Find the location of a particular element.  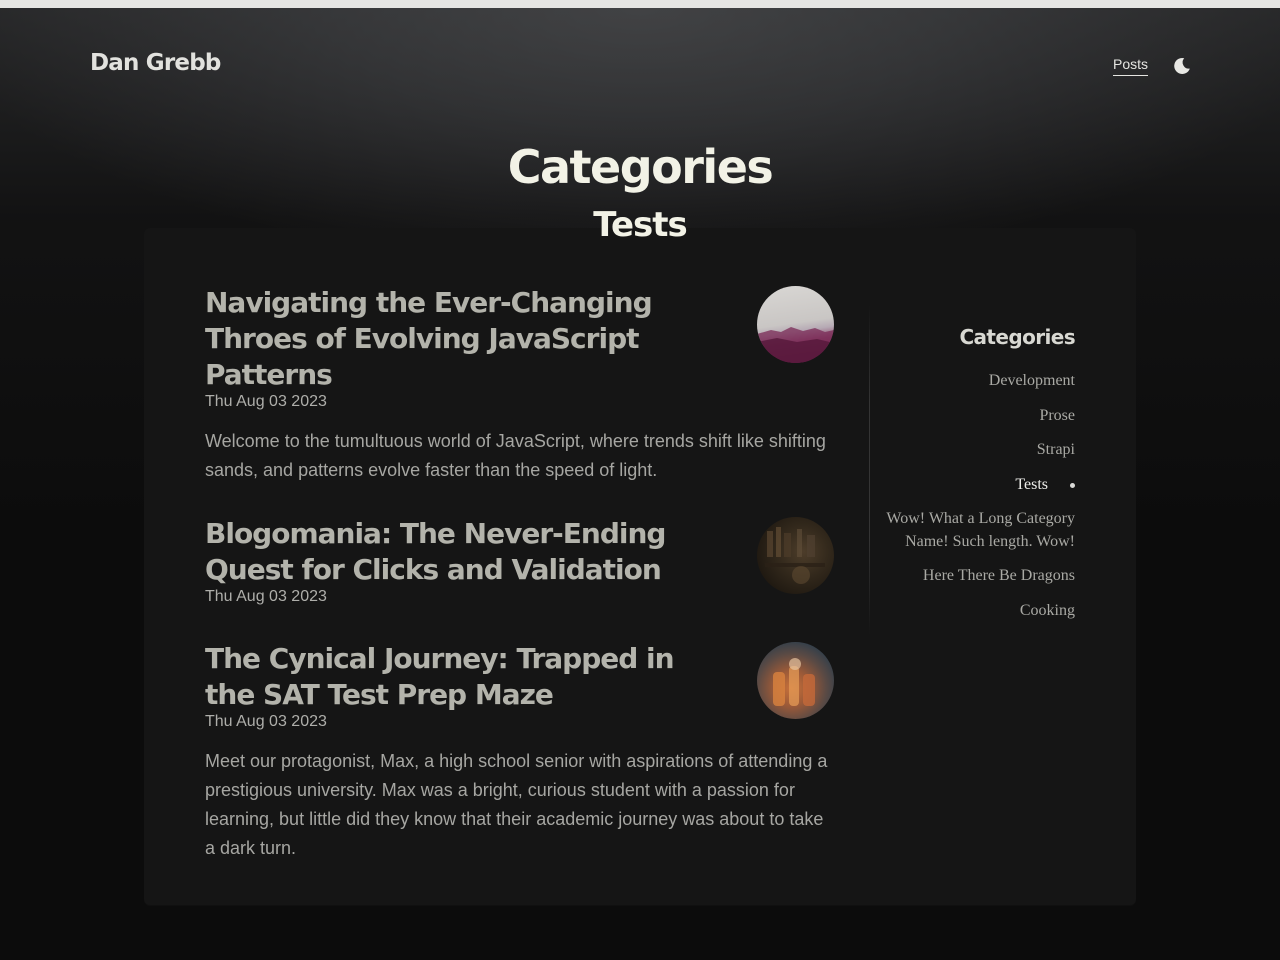

category-link-prose: Prose is located at coordinates (977, 416).